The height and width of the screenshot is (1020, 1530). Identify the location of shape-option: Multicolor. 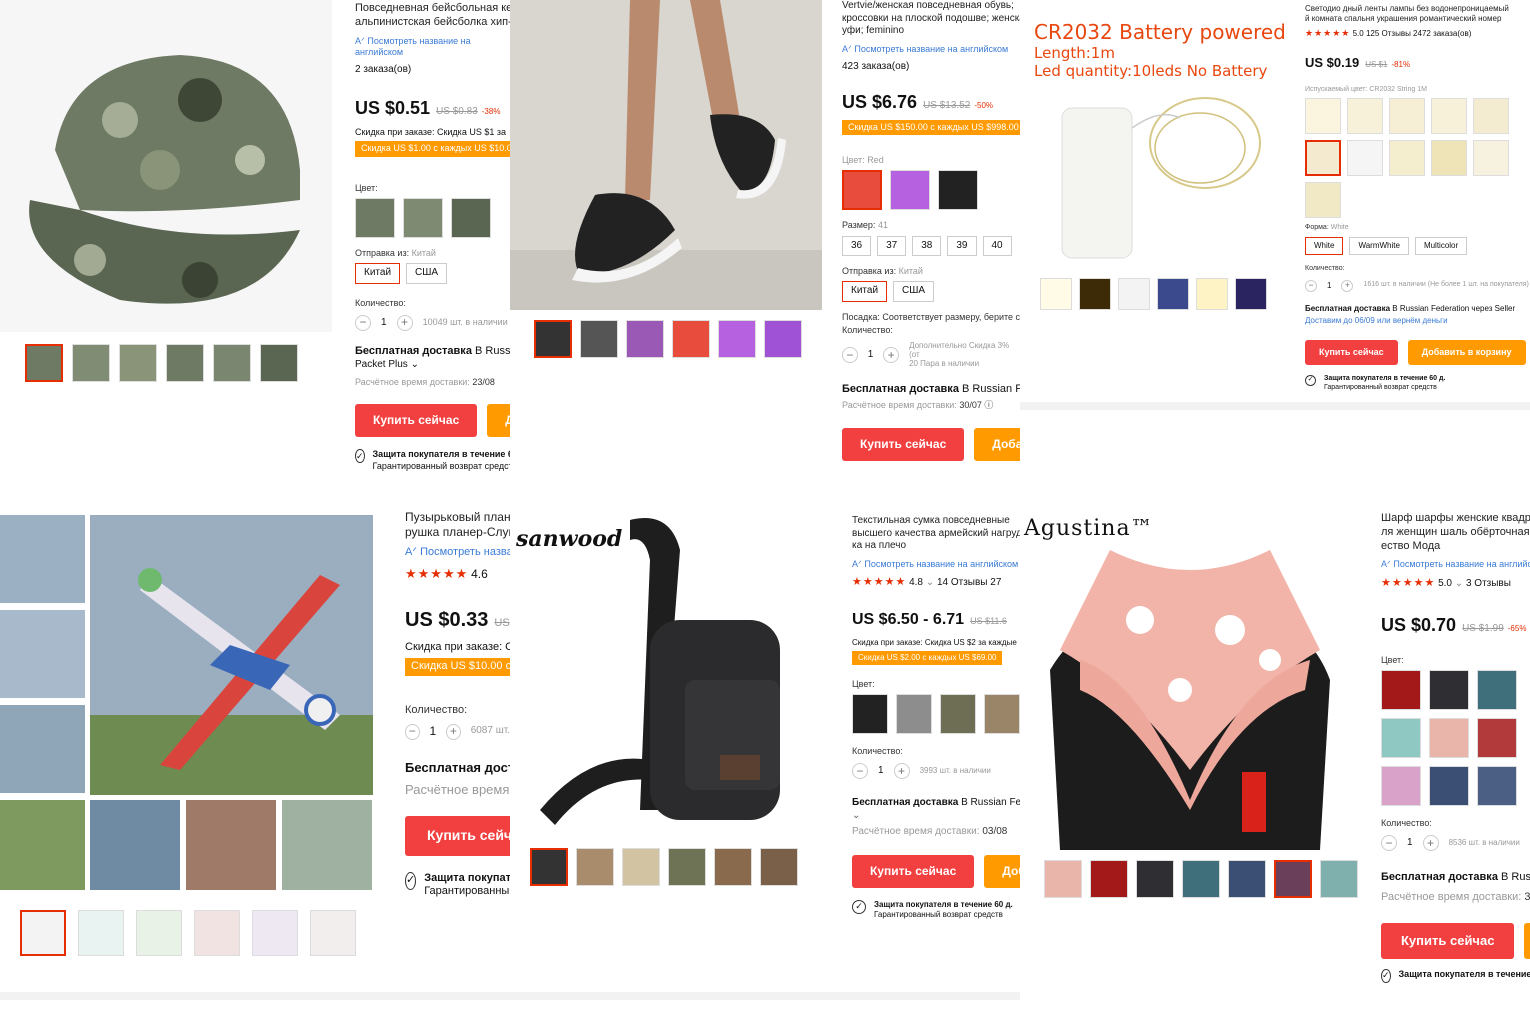
(1441, 246).